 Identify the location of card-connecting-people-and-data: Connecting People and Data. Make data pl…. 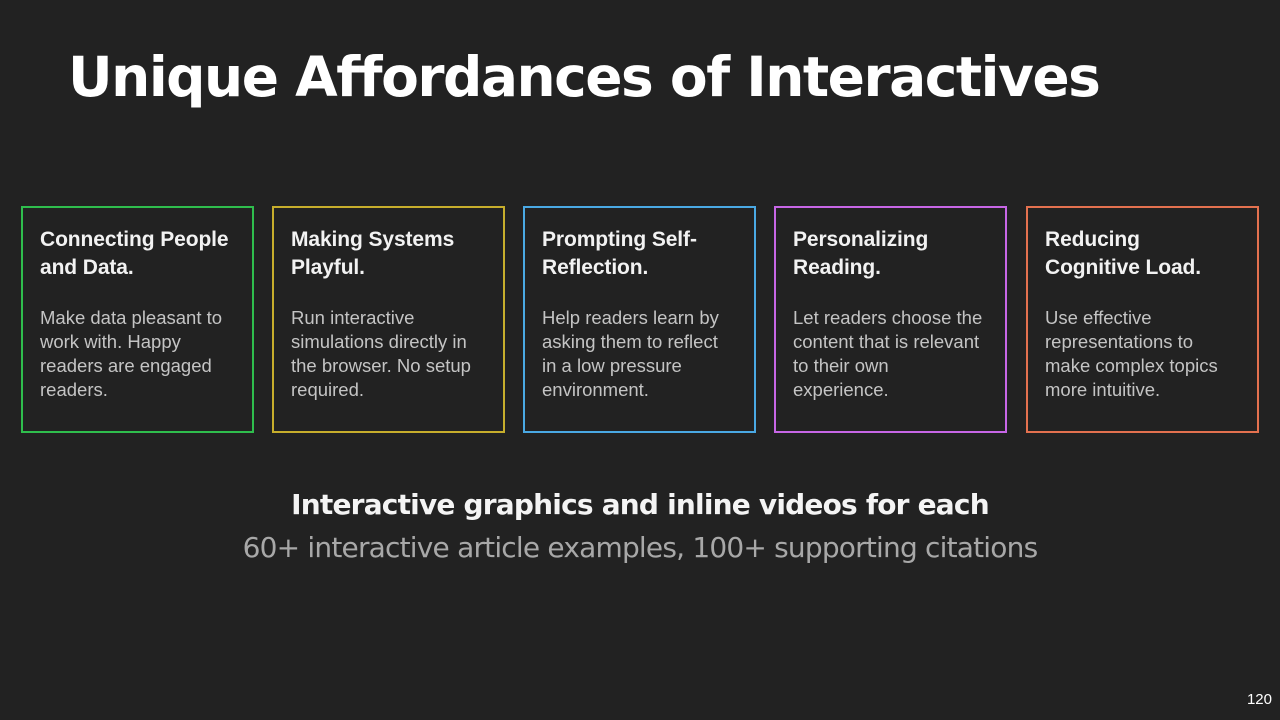
(137, 319).